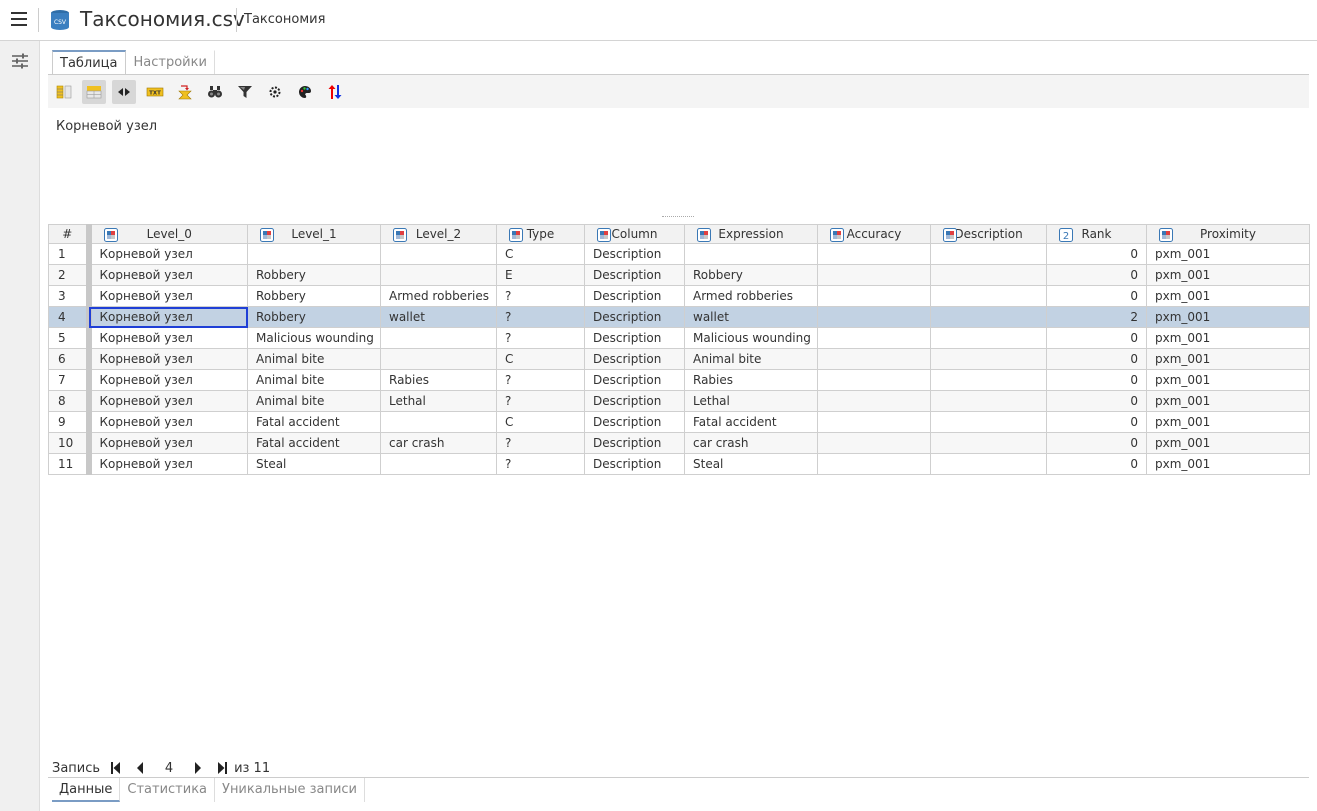 The image size is (1317, 811). I want to click on column-header-description: Description, so click(988, 234).